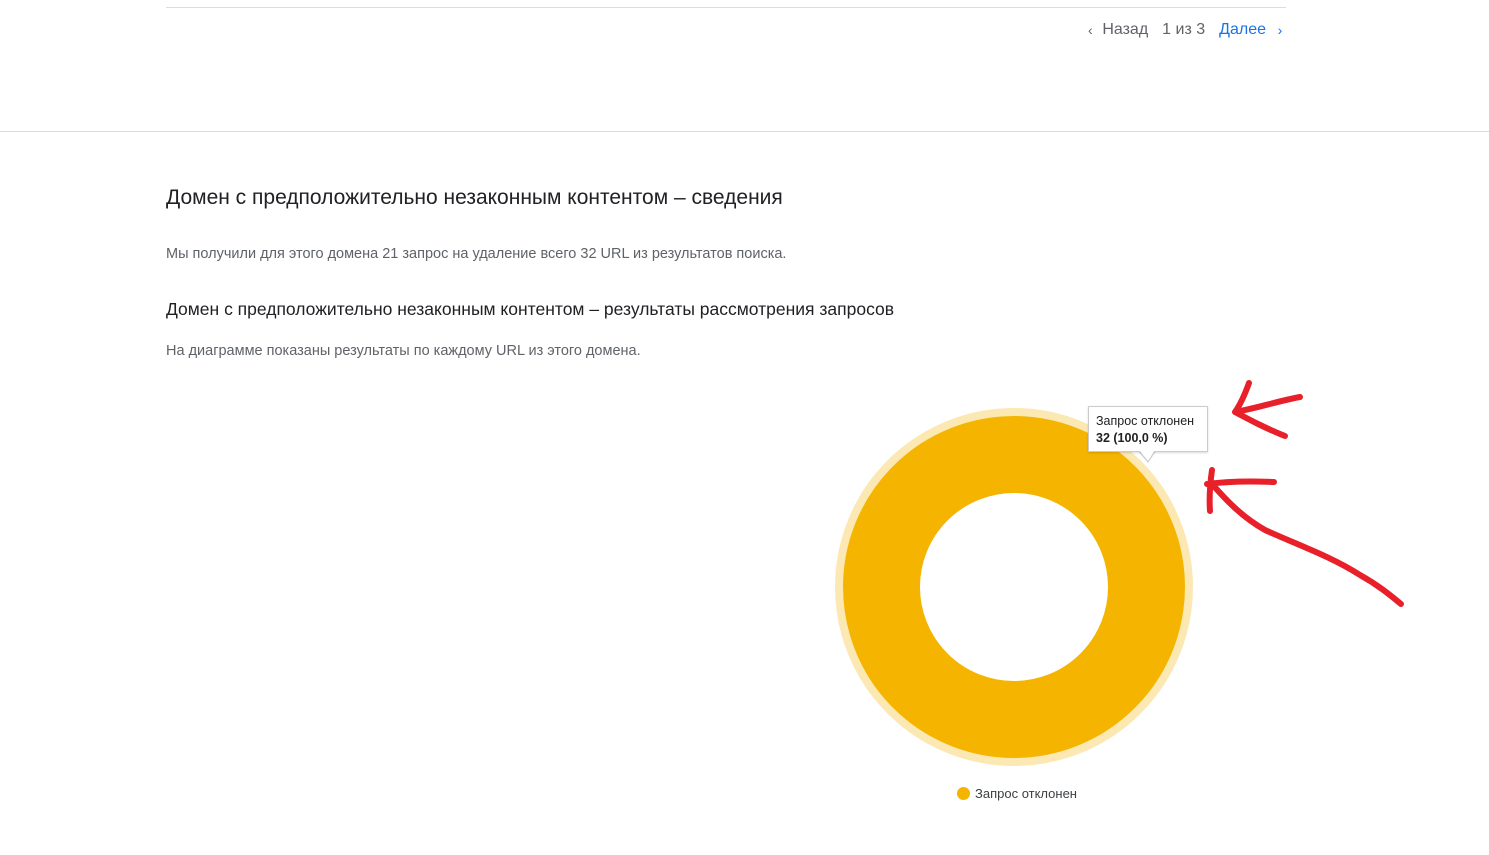 The image size is (1489, 855). What do you see at coordinates (726, 7) in the screenshot?
I see `top-divider` at bounding box center [726, 7].